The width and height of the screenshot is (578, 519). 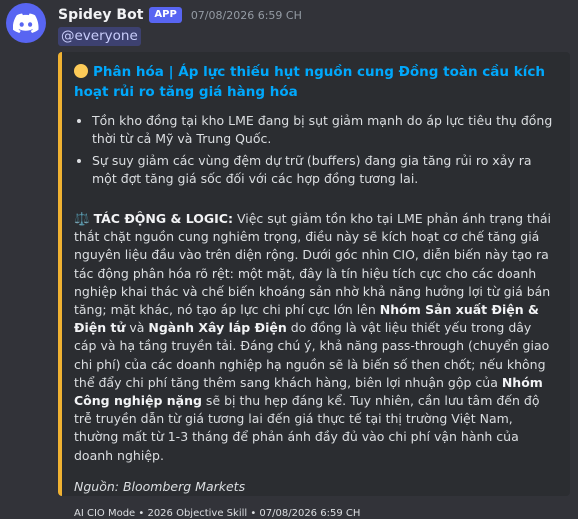 What do you see at coordinates (163, 218) in the screenshot?
I see `impact-label: TÁC ĐỘNG & LOGIC:` at bounding box center [163, 218].